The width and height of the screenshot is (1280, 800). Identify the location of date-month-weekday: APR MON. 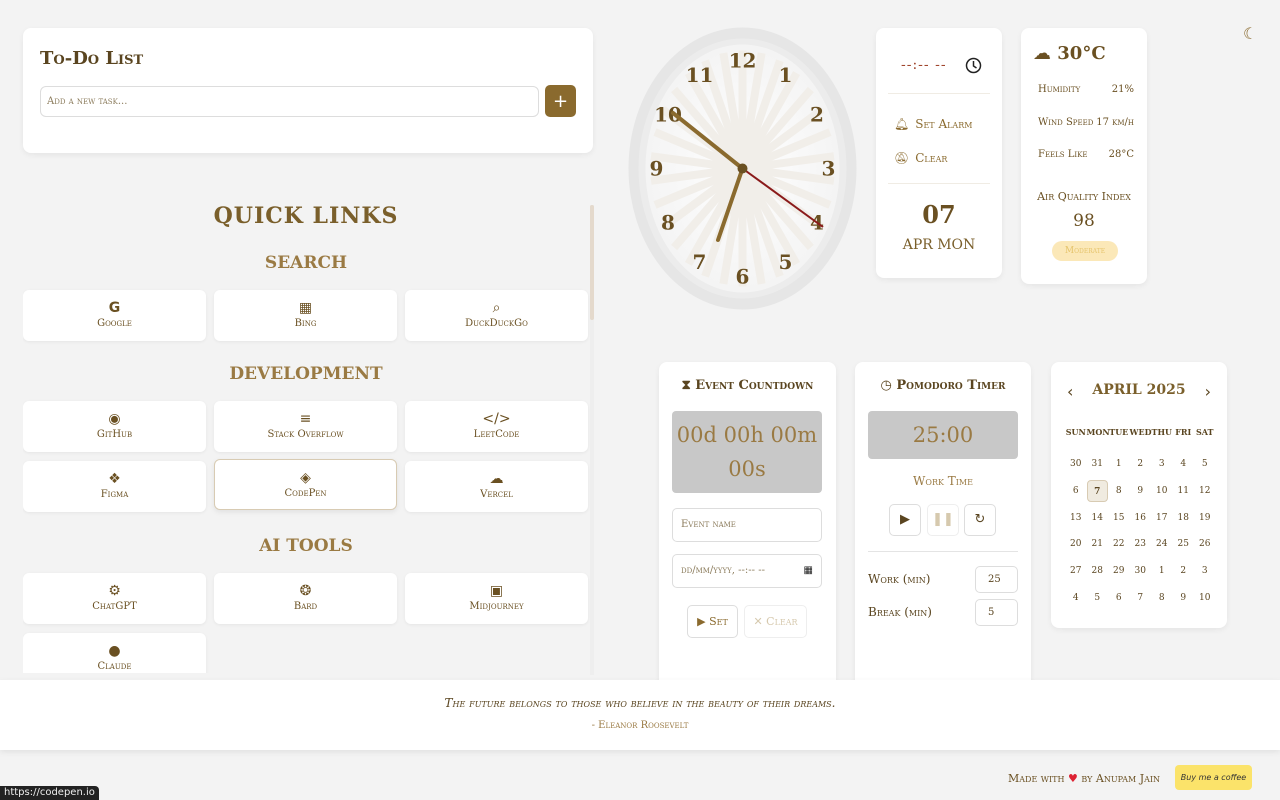
(939, 245).